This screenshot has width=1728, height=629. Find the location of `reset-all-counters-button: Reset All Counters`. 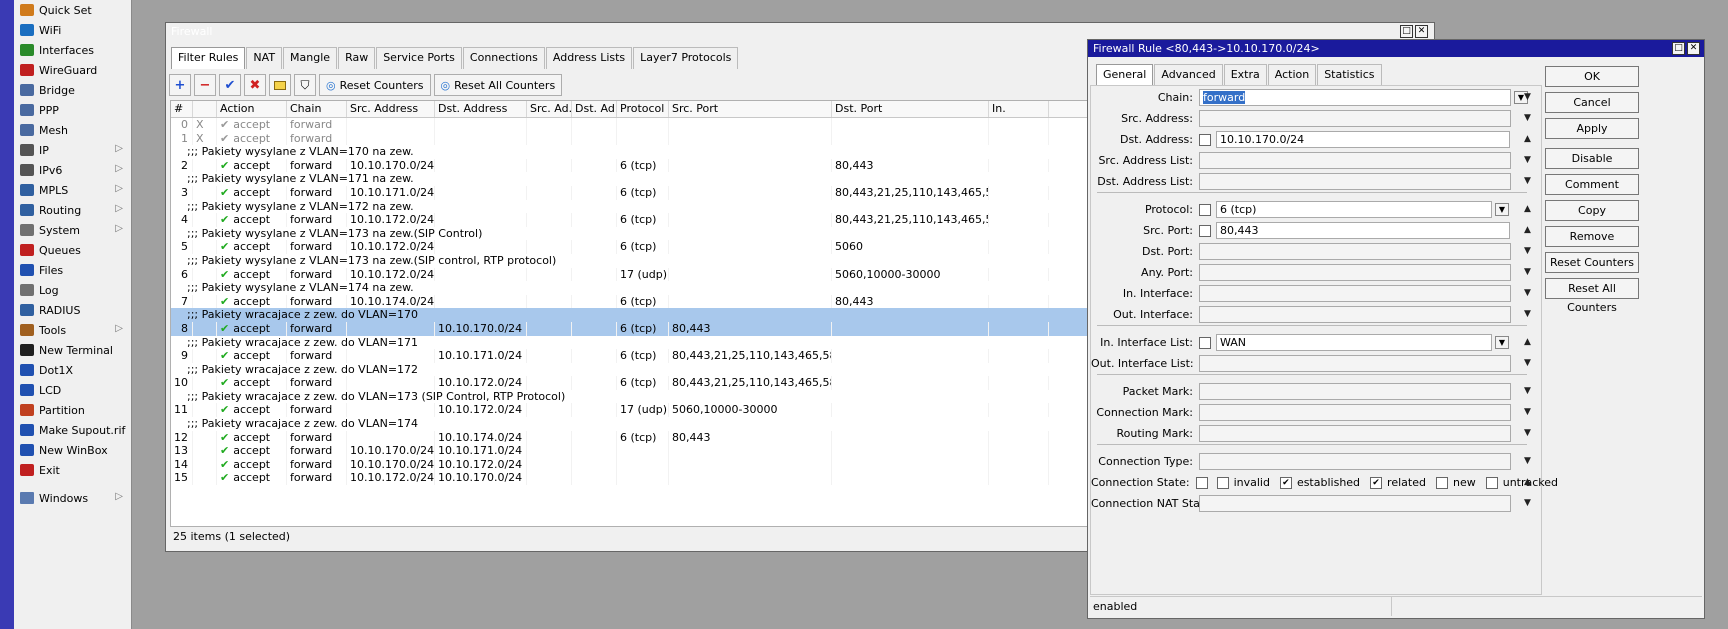

reset-all-counters-button: Reset All Counters is located at coordinates (1592, 296).